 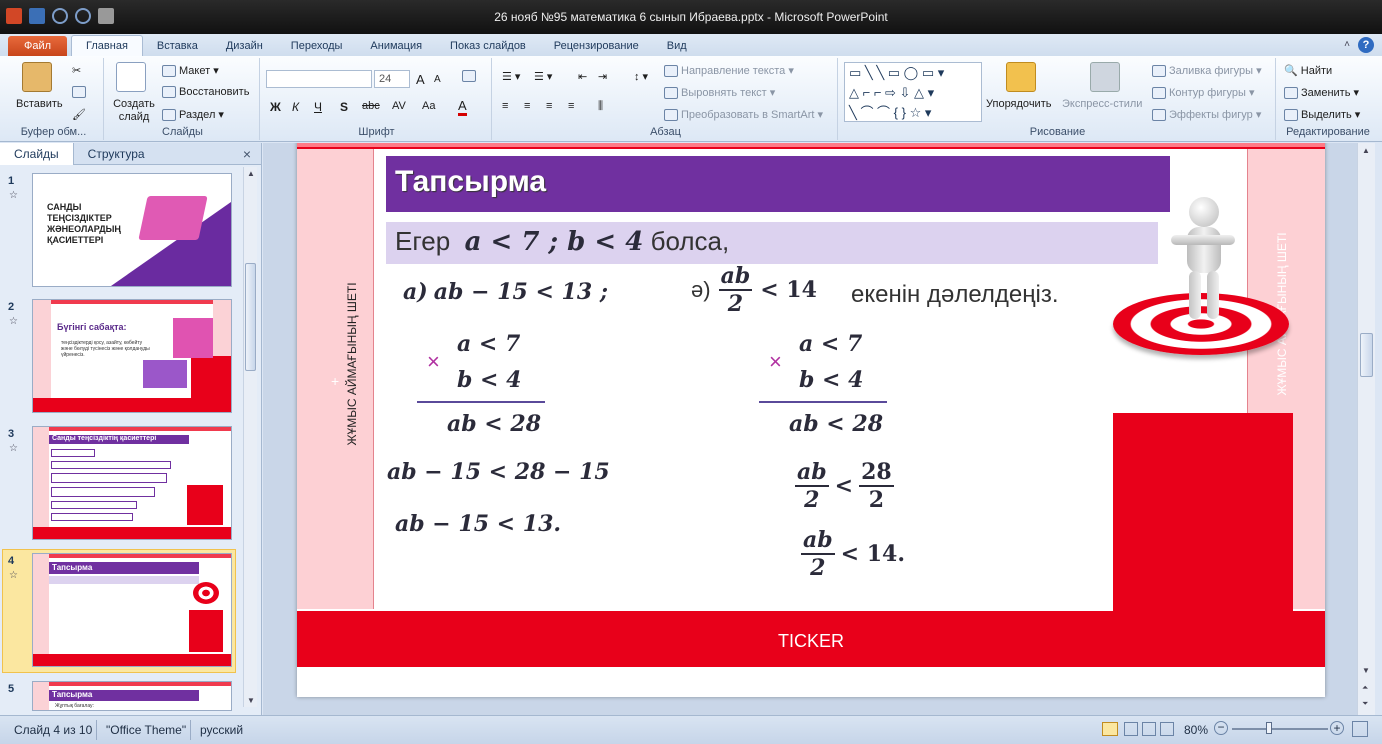 What do you see at coordinates (317, 46) in the screenshot?
I see `tab-transitions: Переходы` at bounding box center [317, 46].